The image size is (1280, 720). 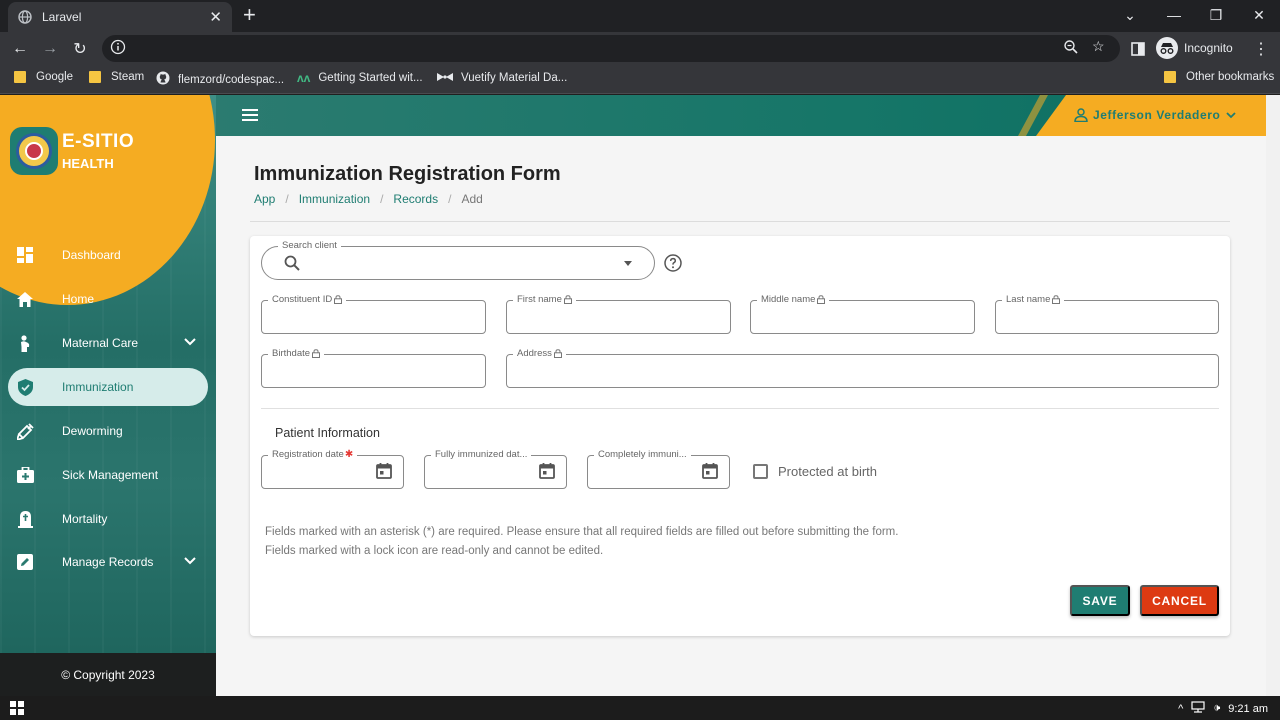 What do you see at coordinates (640, 16) in the screenshot?
I see `browser-tab-strip: Laravel ✕ + ⌄ — ❐ ✕` at bounding box center [640, 16].